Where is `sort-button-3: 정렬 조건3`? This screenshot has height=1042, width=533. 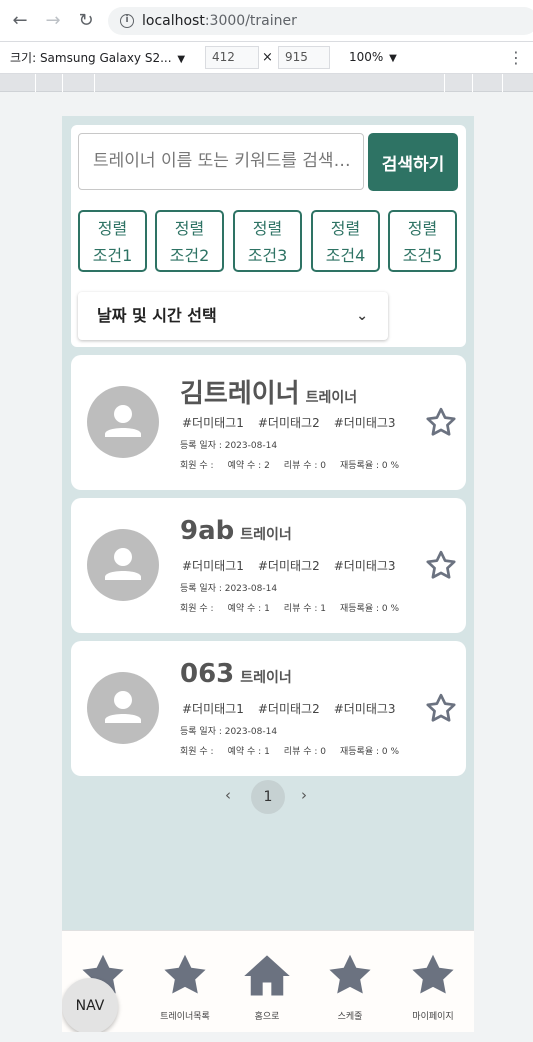 sort-button-3: 정렬 조건3 is located at coordinates (267, 241).